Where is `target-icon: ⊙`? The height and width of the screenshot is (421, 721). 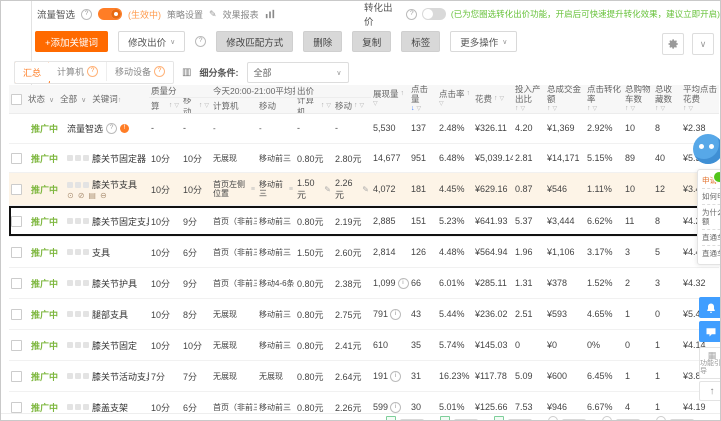 target-icon: ⊙ is located at coordinates (70, 196).